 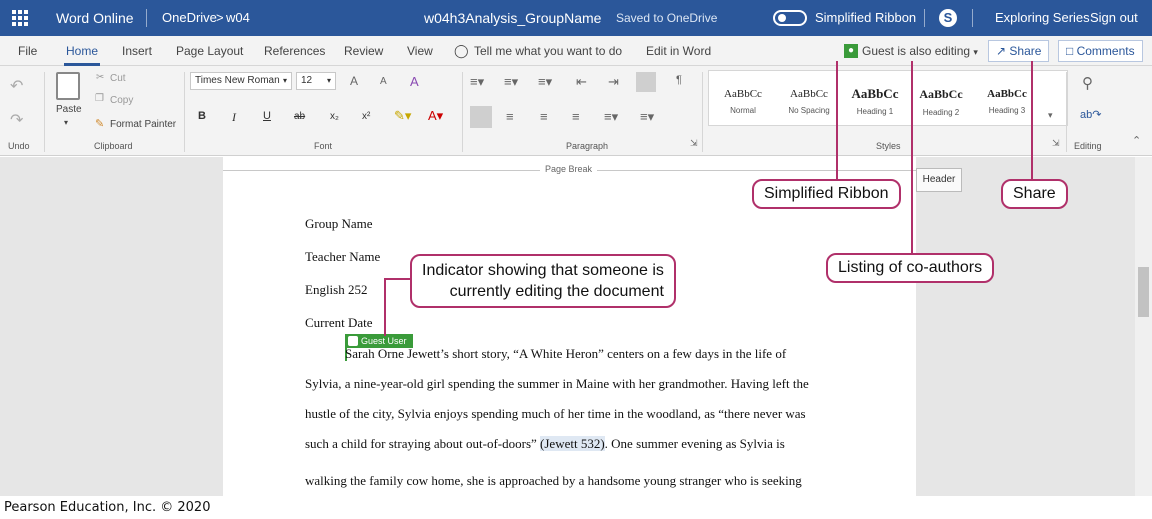 I want to click on callout-simplified-ribbon: Simplified Ribbon, so click(x=826, y=194).